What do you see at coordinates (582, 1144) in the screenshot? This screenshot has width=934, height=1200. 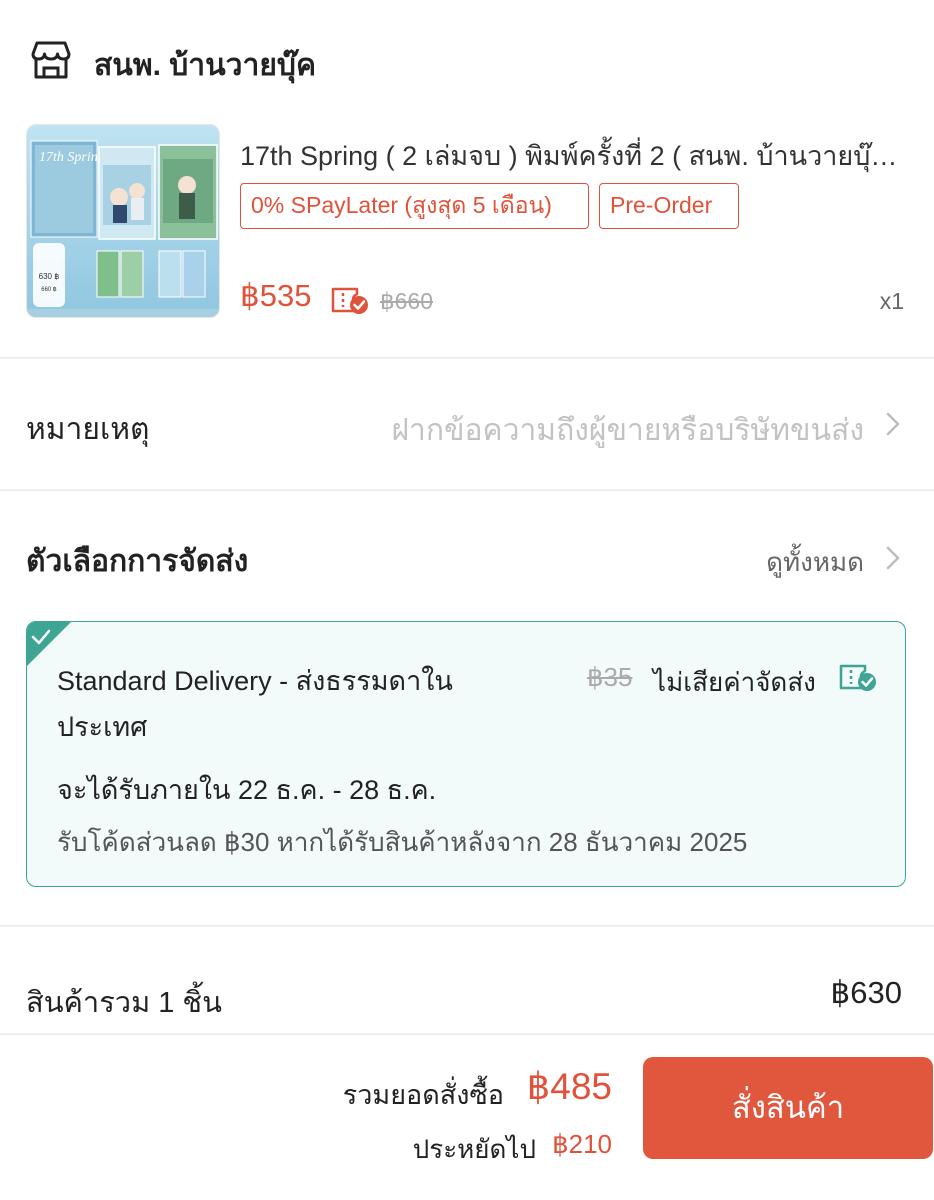 I see `savings-value: ฿210` at bounding box center [582, 1144].